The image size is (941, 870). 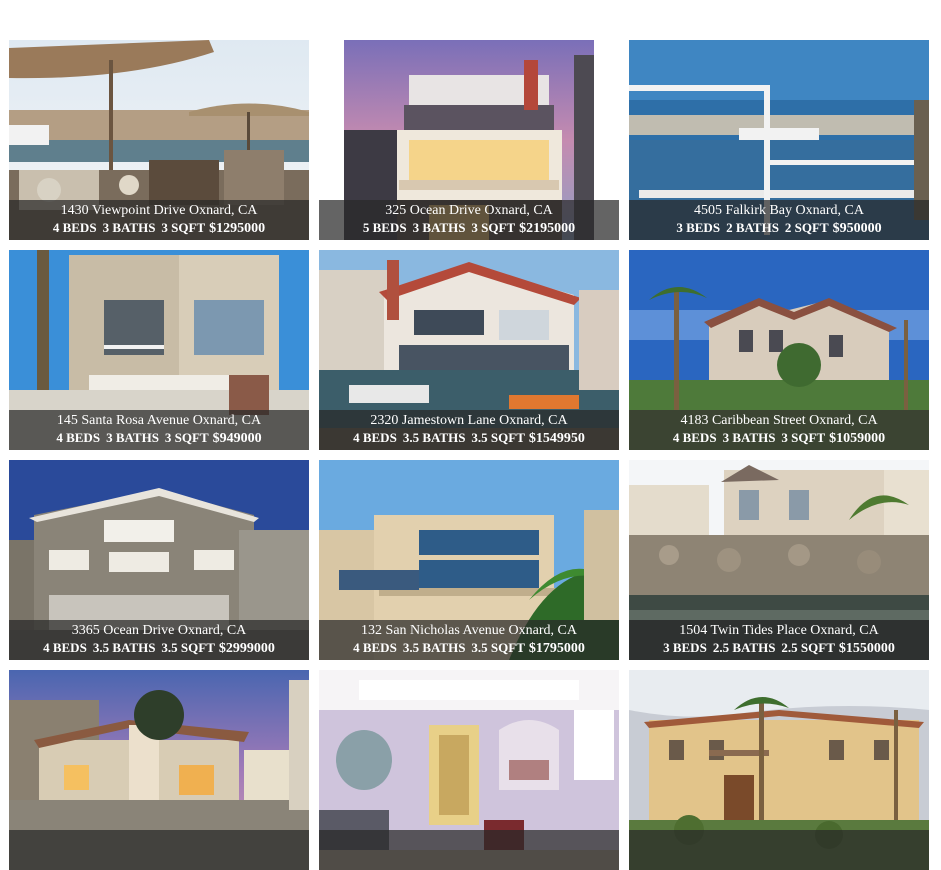 I want to click on listing-address: 1504 Twin Tides Place Oxnard, CA, so click(x=779, y=630).